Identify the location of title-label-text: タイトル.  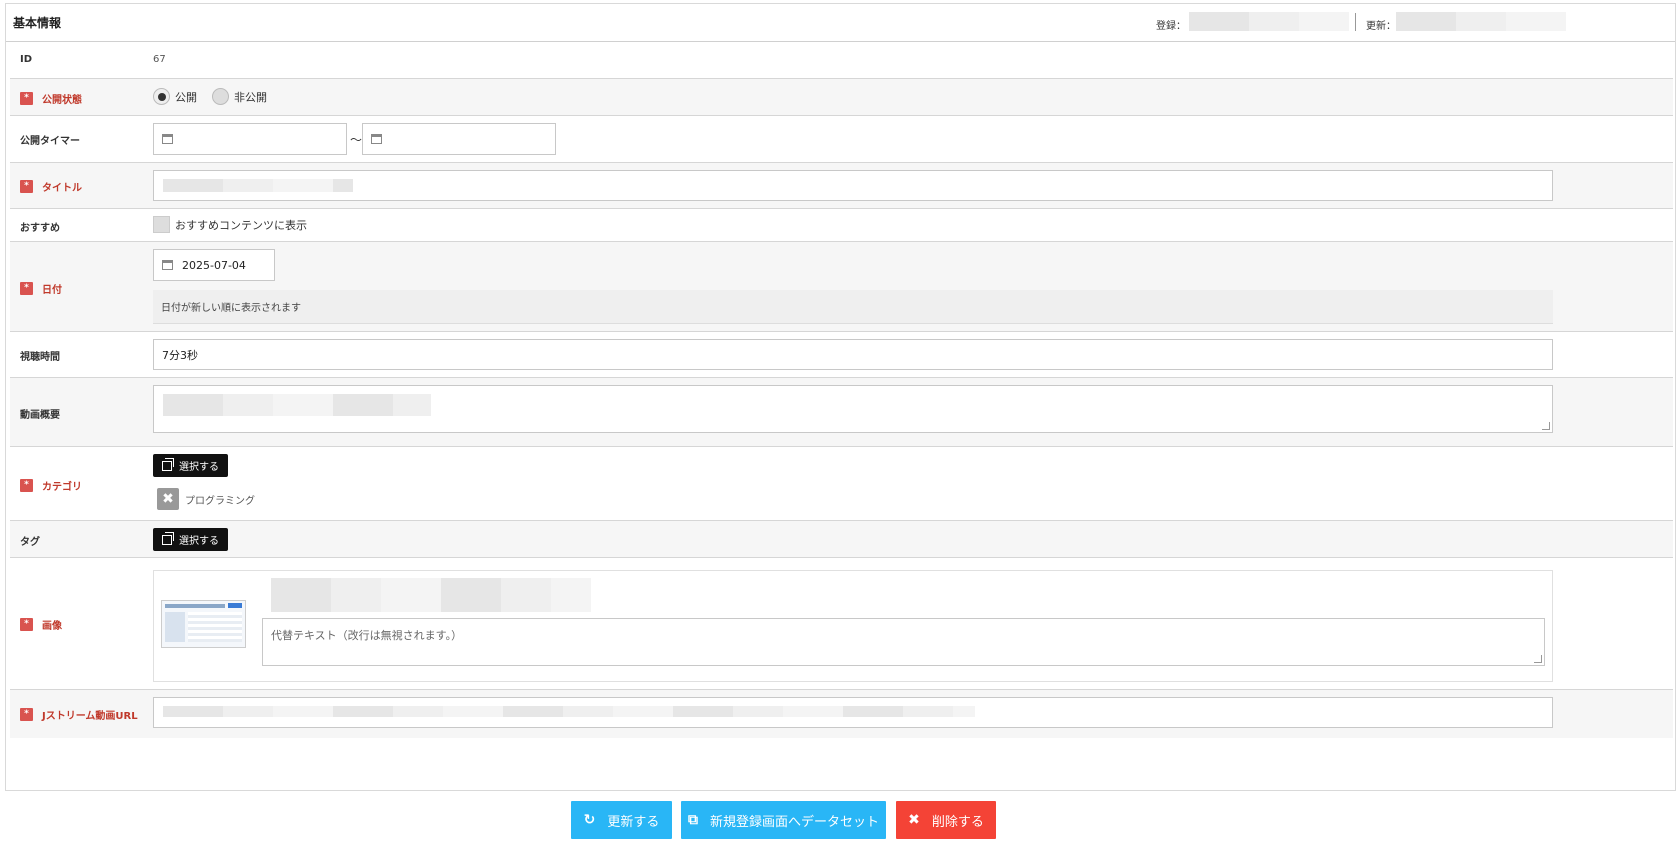
(62, 188).